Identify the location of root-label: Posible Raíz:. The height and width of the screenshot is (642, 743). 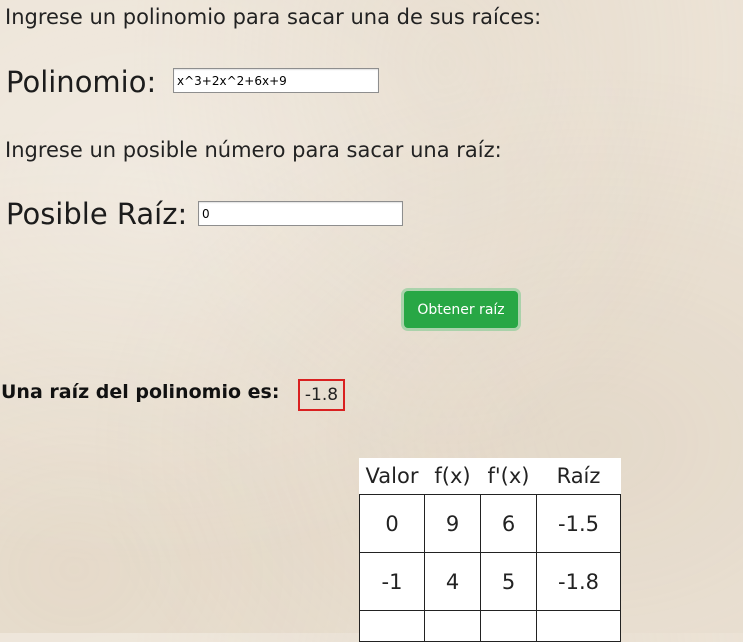
(97, 214).